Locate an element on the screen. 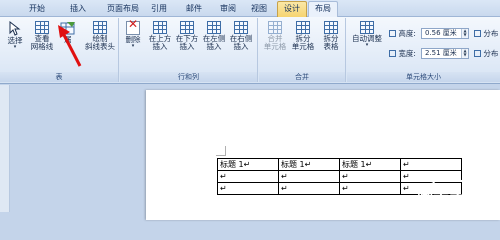 This screenshot has width=500, height=240. group-rows-columns: 删除 ▾ 在上方 插入 在下方 插入 在左侧 插入 在右侧 插入 行和列 is located at coordinates (189, 50).